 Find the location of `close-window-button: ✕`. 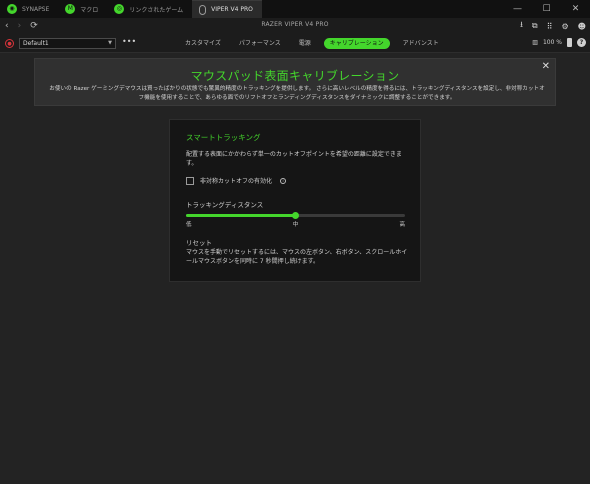

close-window-button: ✕ is located at coordinates (575, 9).